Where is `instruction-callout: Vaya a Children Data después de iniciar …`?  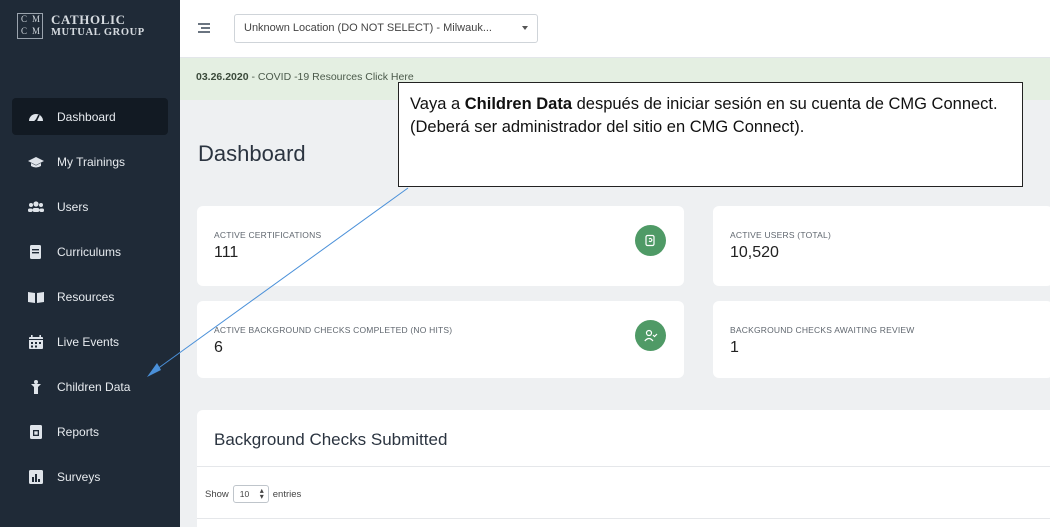 instruction-callout: Vaya a Children Data después de iniciar … is located at coordinates (710, 134).